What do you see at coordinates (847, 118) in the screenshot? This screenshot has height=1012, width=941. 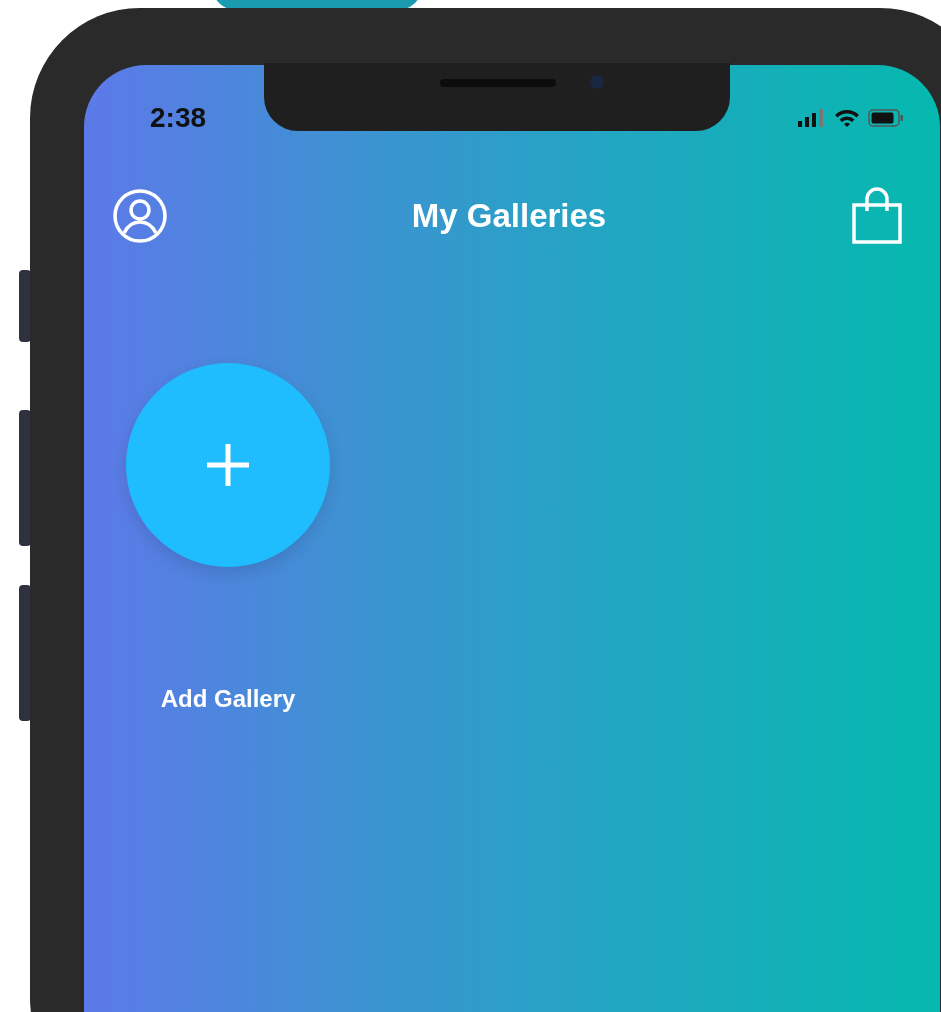 I see `wifi-icon` at bounding box center [847, 118].